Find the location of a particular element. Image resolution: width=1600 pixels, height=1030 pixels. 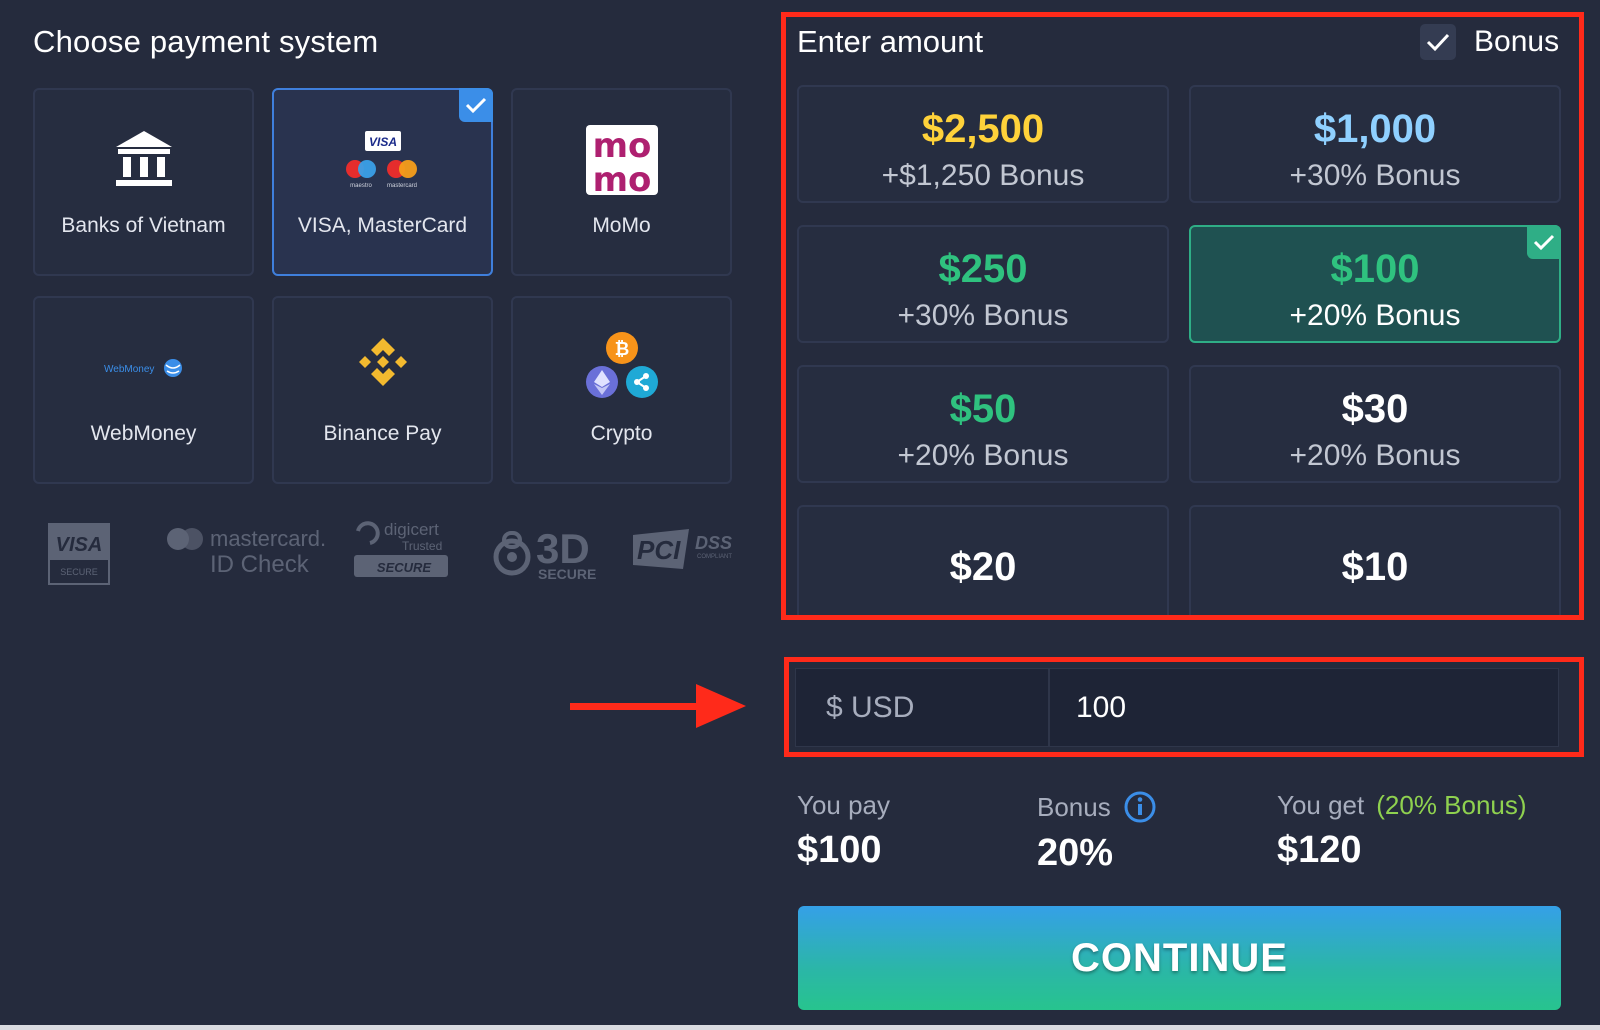

momo-logo: mo mo is located at coordinates (622, 160).